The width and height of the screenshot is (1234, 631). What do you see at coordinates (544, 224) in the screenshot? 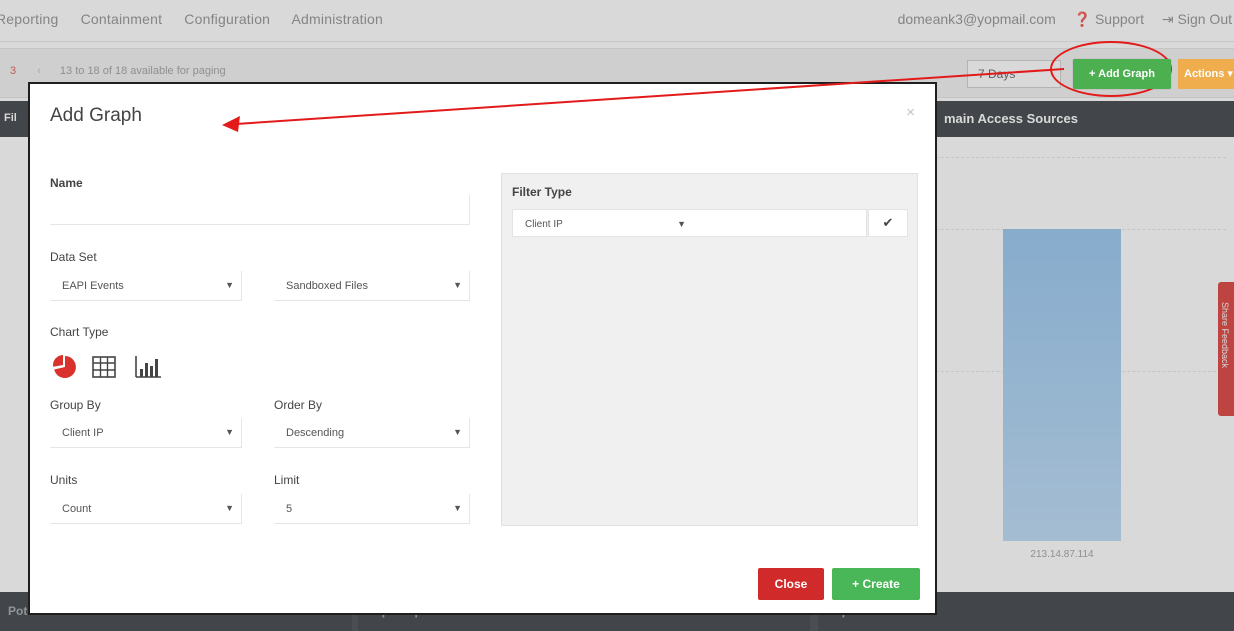
I see `filter-type-value: Client IP` at bounding box center [544, 224].